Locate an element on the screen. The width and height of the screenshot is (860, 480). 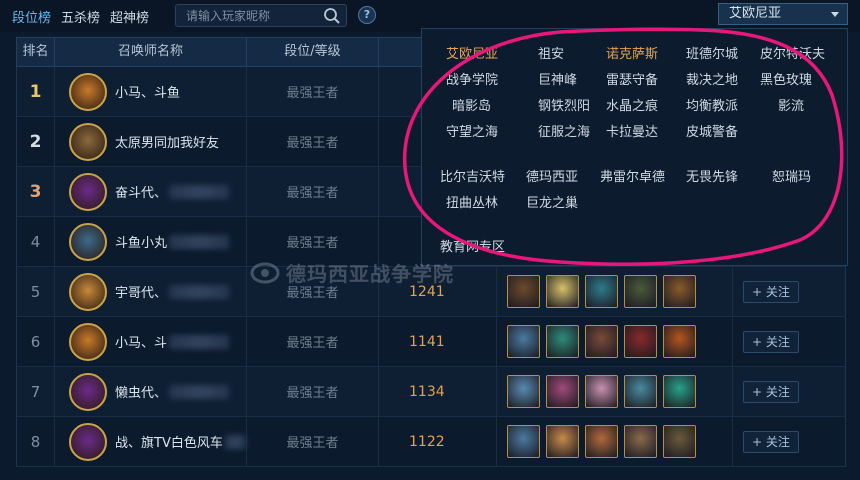
tab-legendary: 超神榜 is located at coordinates (129, 16).